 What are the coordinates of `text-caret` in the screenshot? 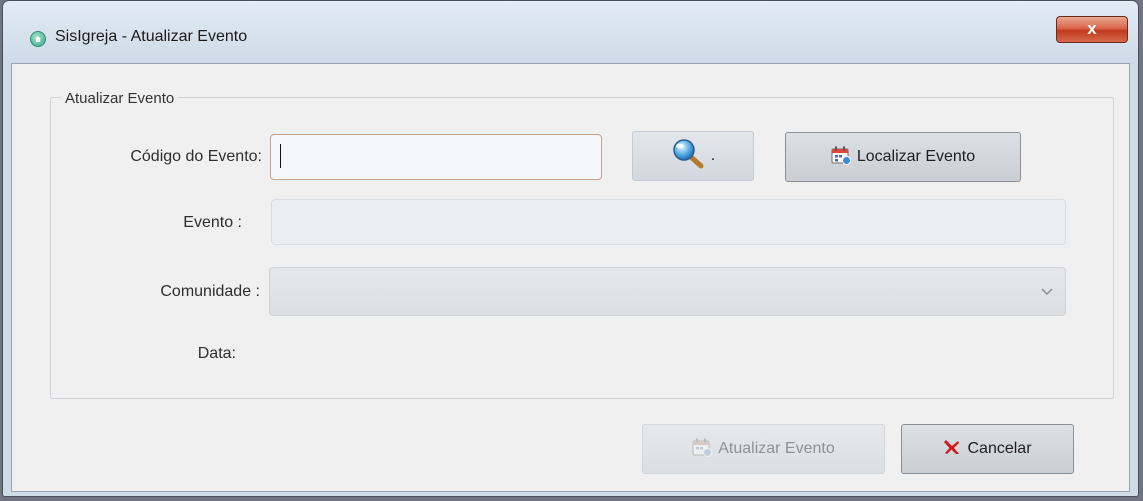 It's located at (280, 156).